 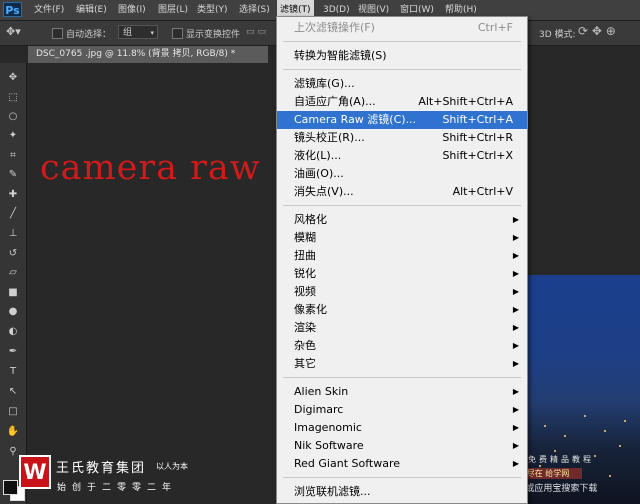 What do you see at coordinates (101, 468) in the screenshot?
I see `brand-name: 王氏教育集团` at bounding box center [101, 468].